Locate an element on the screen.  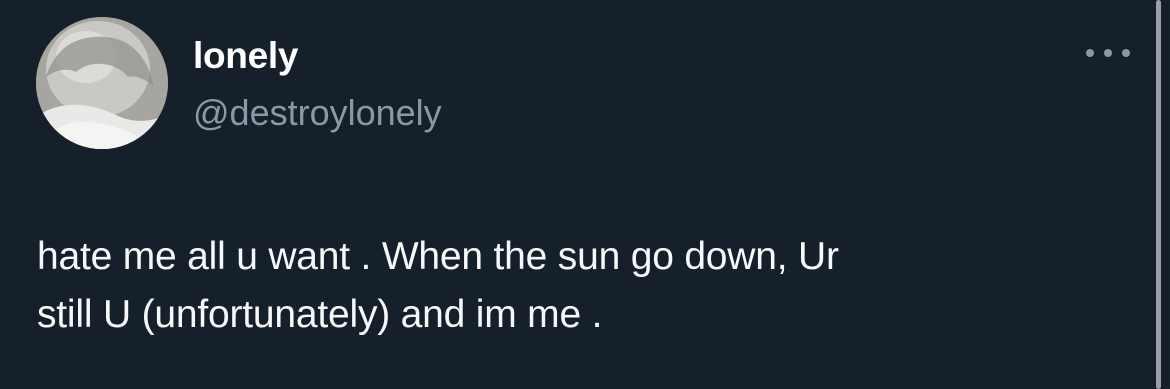
scrollbar is located at coordinates (1160, 194).